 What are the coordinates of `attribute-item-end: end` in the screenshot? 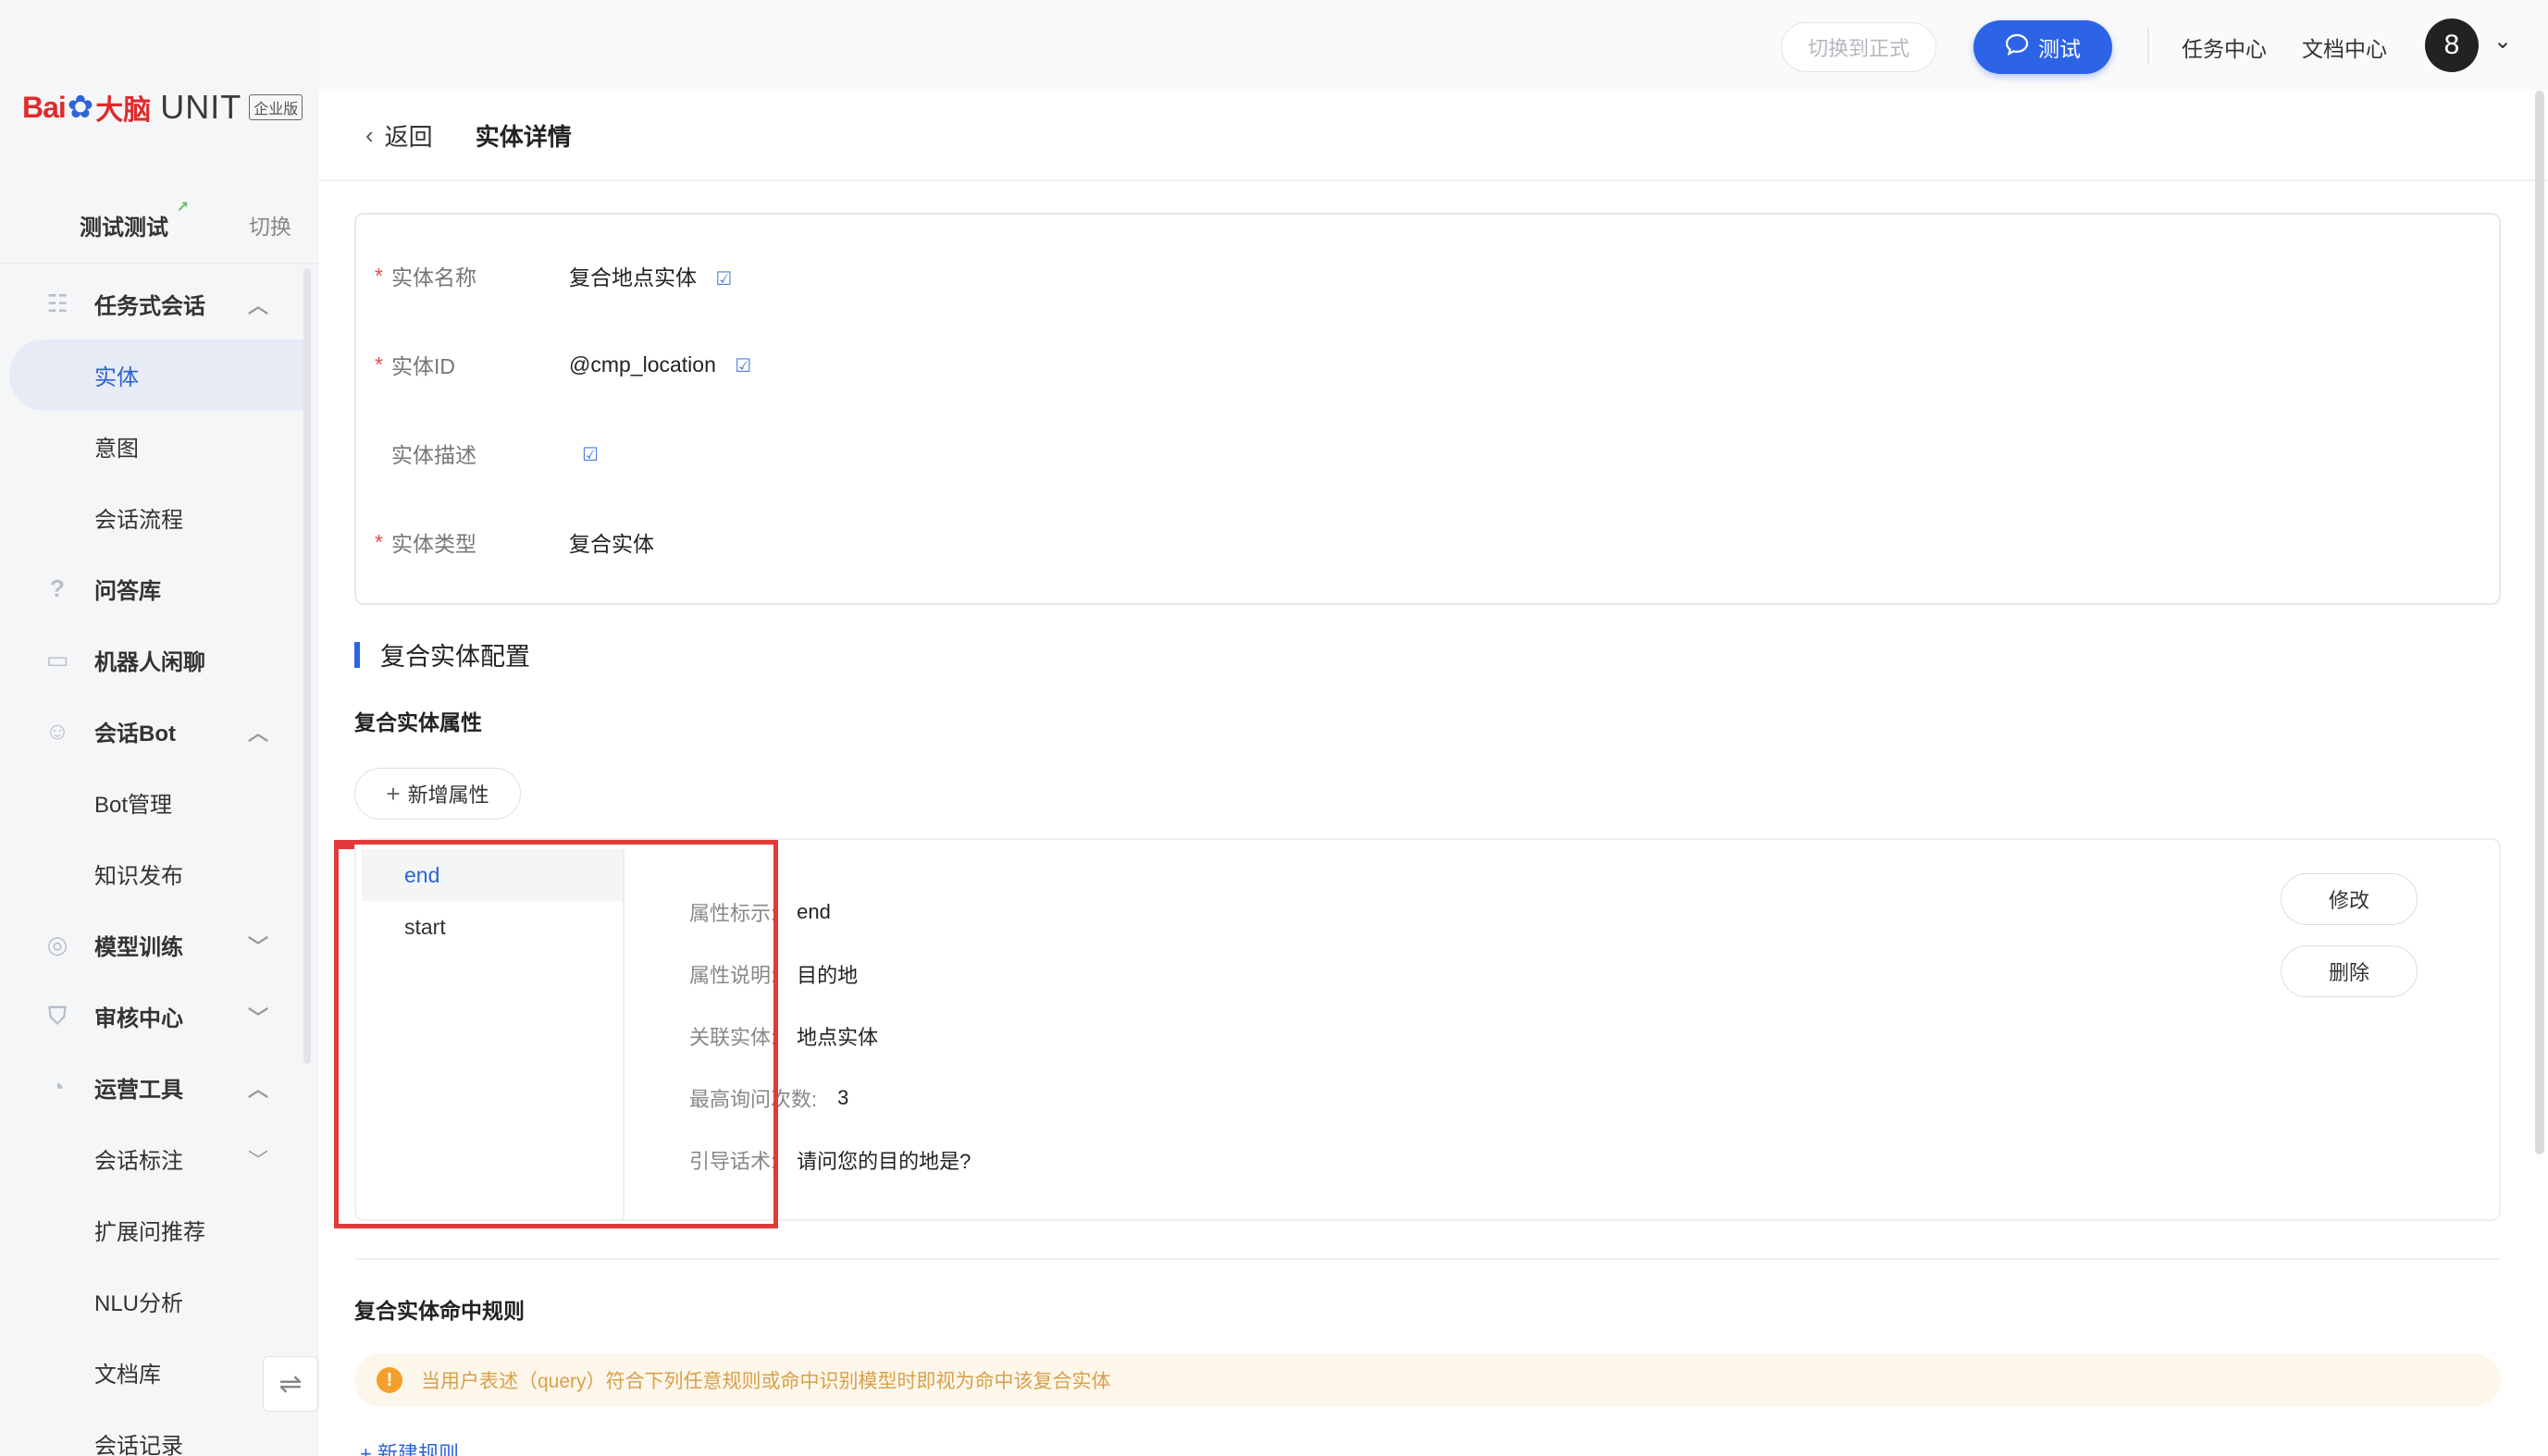 It's located at (492, 875).